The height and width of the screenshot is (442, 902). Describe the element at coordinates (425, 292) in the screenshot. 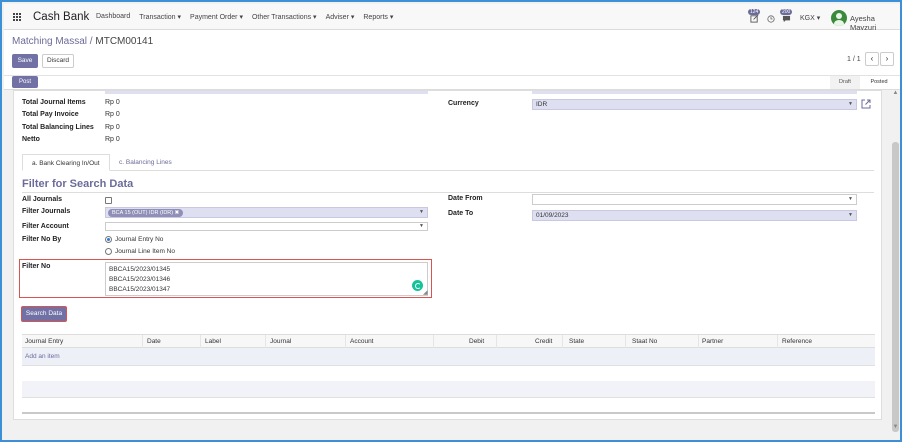

I see `resize-handle-icon: ◢` at that location.